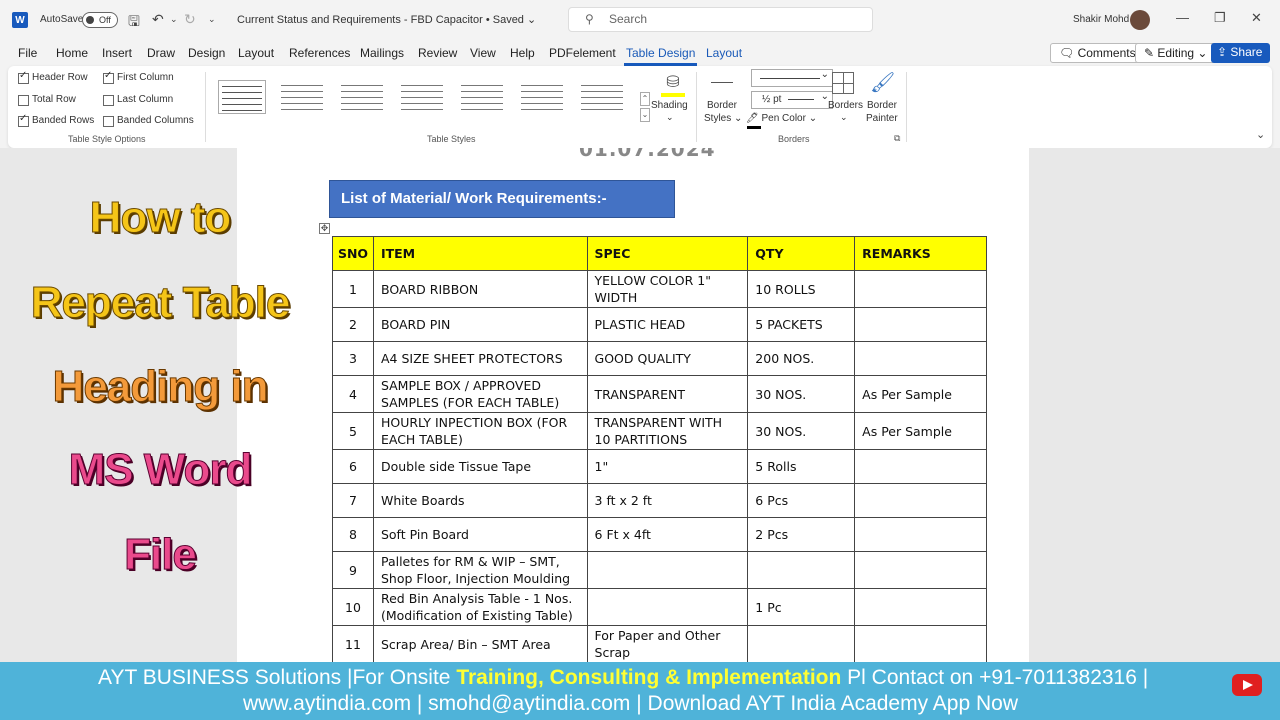 The image size is (1280, 720). Describe the element at coordinates (353, 358) in the screenshot. I see `cell-sno: 3` at that location.